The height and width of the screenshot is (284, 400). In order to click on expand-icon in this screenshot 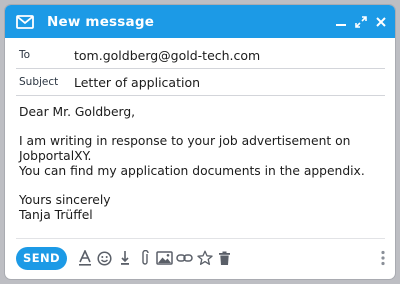, I will do `click(361, 22)`.